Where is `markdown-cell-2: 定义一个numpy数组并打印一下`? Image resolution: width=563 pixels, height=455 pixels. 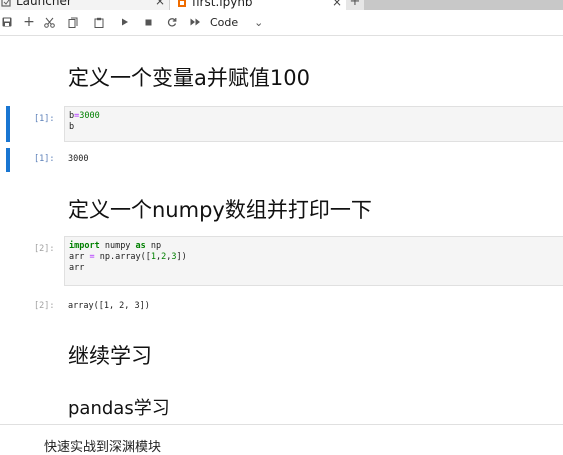
markdown-cell-2: 定义一个numpy数组并打印一下 is located at coordinates (220, 209).